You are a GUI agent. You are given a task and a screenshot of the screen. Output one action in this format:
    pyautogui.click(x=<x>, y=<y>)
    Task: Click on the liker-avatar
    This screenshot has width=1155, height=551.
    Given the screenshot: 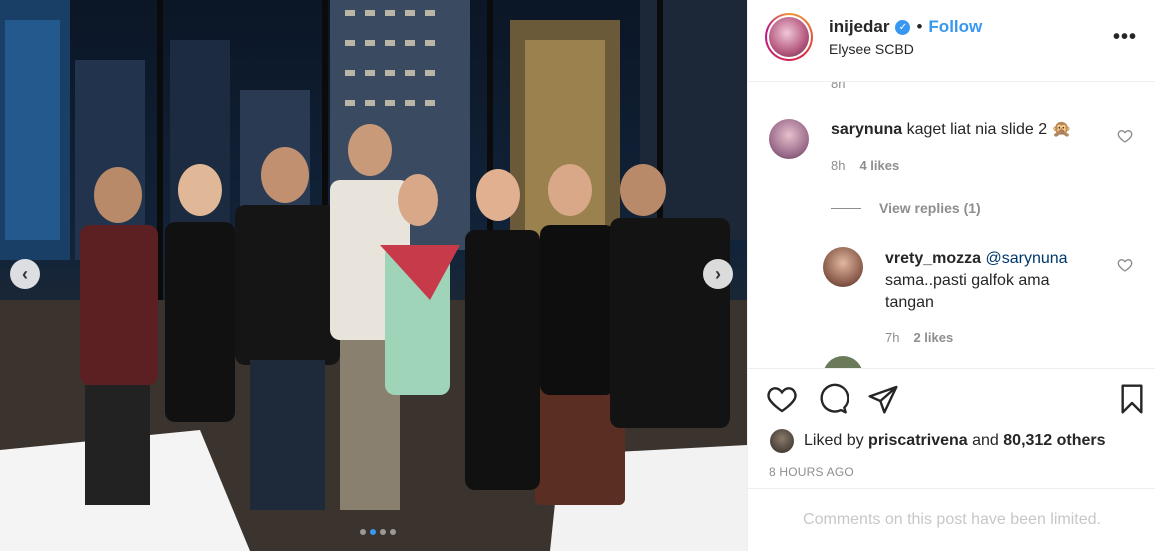 What is the action you would take?
    pyautogui.click(x=782, y=441)
    